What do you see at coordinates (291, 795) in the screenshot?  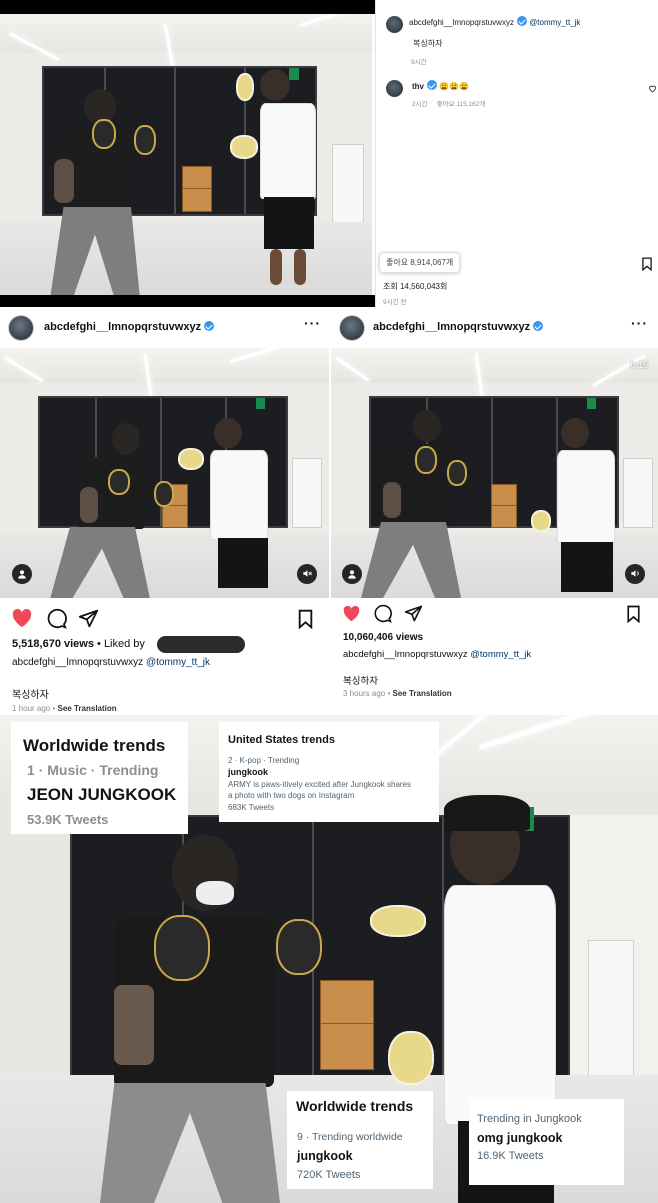 I see `trend-description-2: a photo with two dogs on Instagram` at bounding box center [291, 795].